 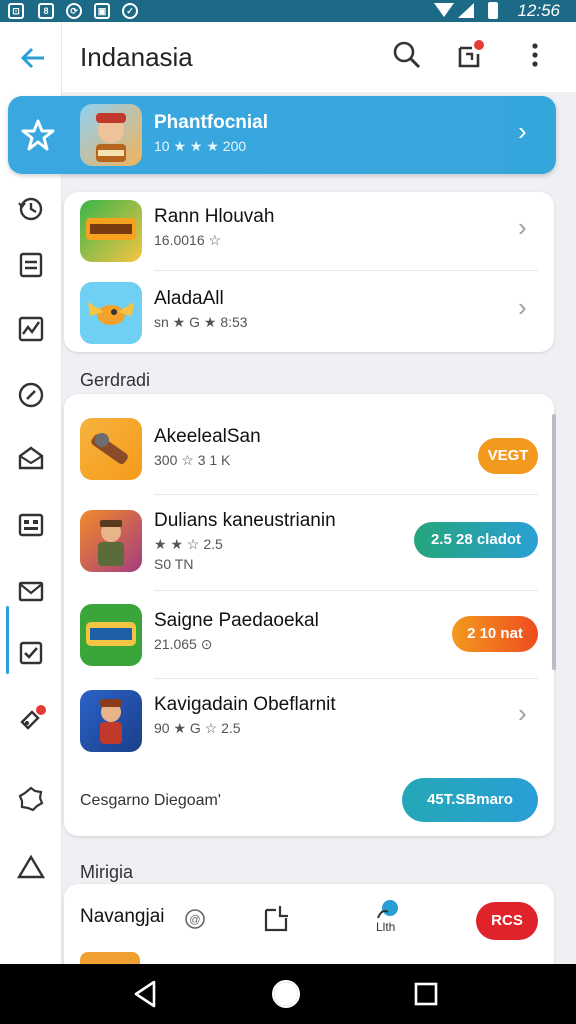 I want to click on list-item: Rann Hlouvah 16.0016 ☆ ›, so click(x=309, y=231).